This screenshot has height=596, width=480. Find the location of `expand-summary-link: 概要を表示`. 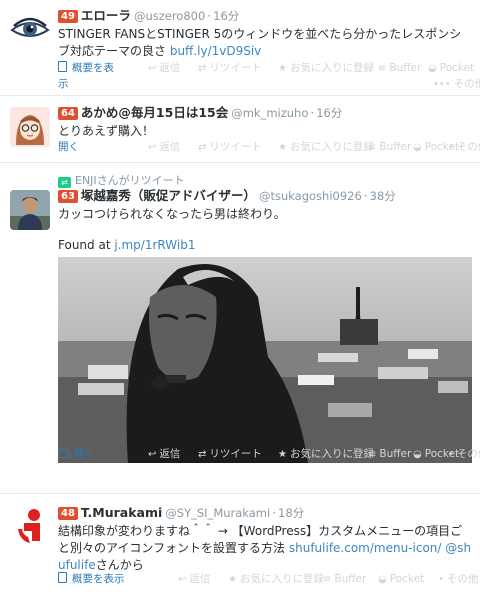

expand-summary-link: 概要を表示 is located at coordinates (91, 579).